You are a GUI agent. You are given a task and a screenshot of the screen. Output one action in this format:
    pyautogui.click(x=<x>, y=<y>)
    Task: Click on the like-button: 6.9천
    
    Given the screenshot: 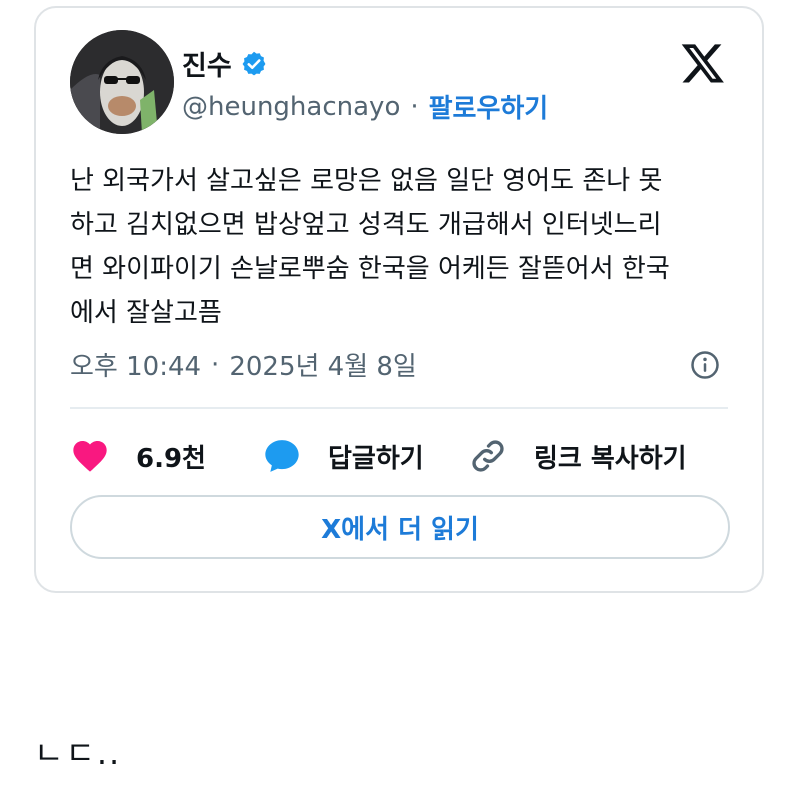 What is the action you would take?
    pyautogui.click(x=138, y=456)
    